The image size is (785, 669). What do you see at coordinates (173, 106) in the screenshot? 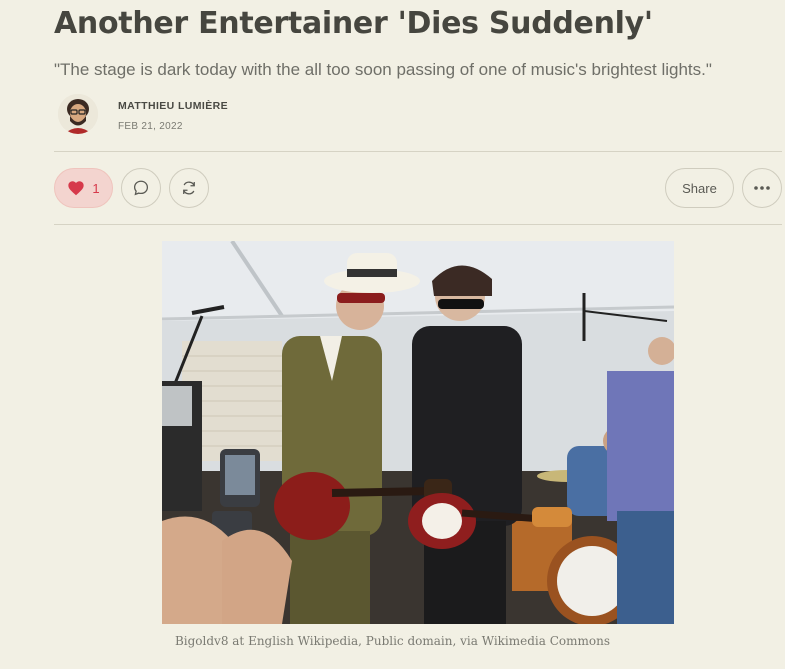
I see `author-name: MATTHIEU LUMIÈRE` at bounding box center [173, 106].